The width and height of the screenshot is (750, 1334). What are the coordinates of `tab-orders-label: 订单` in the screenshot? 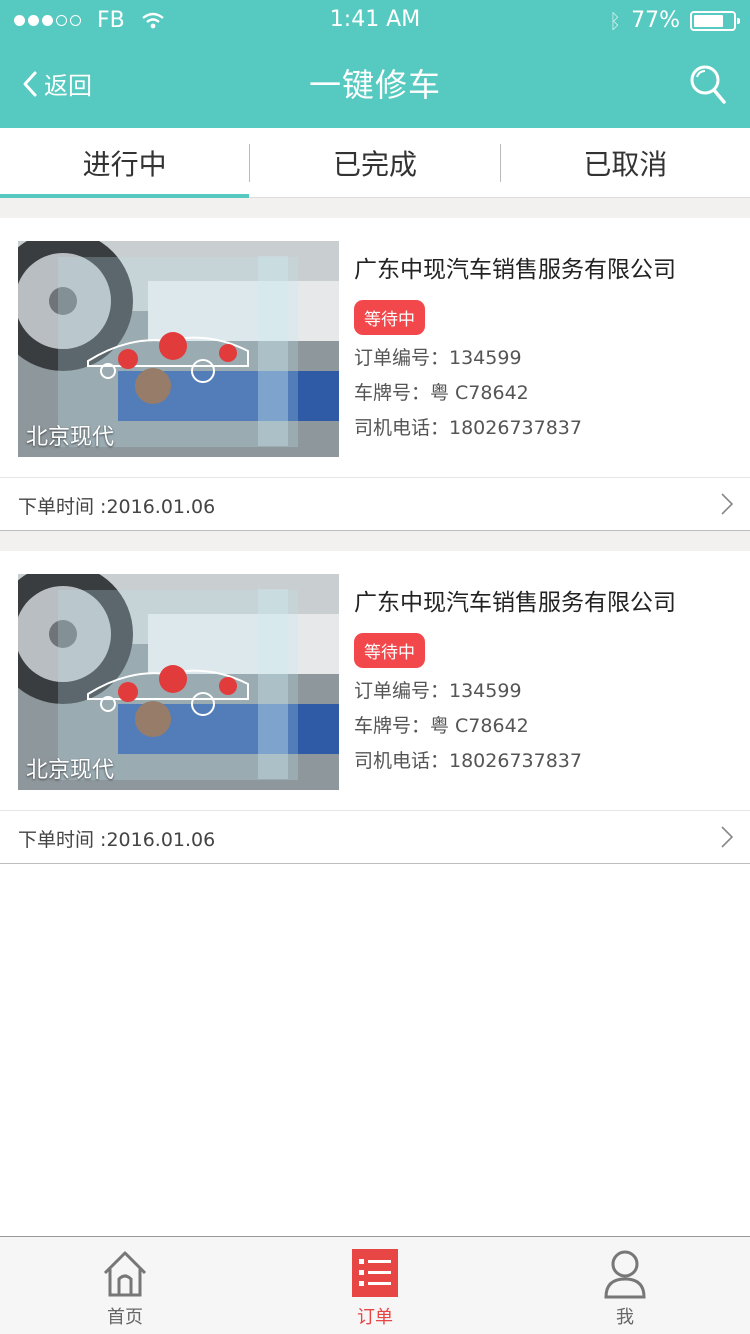 It's located at (375, 1317).